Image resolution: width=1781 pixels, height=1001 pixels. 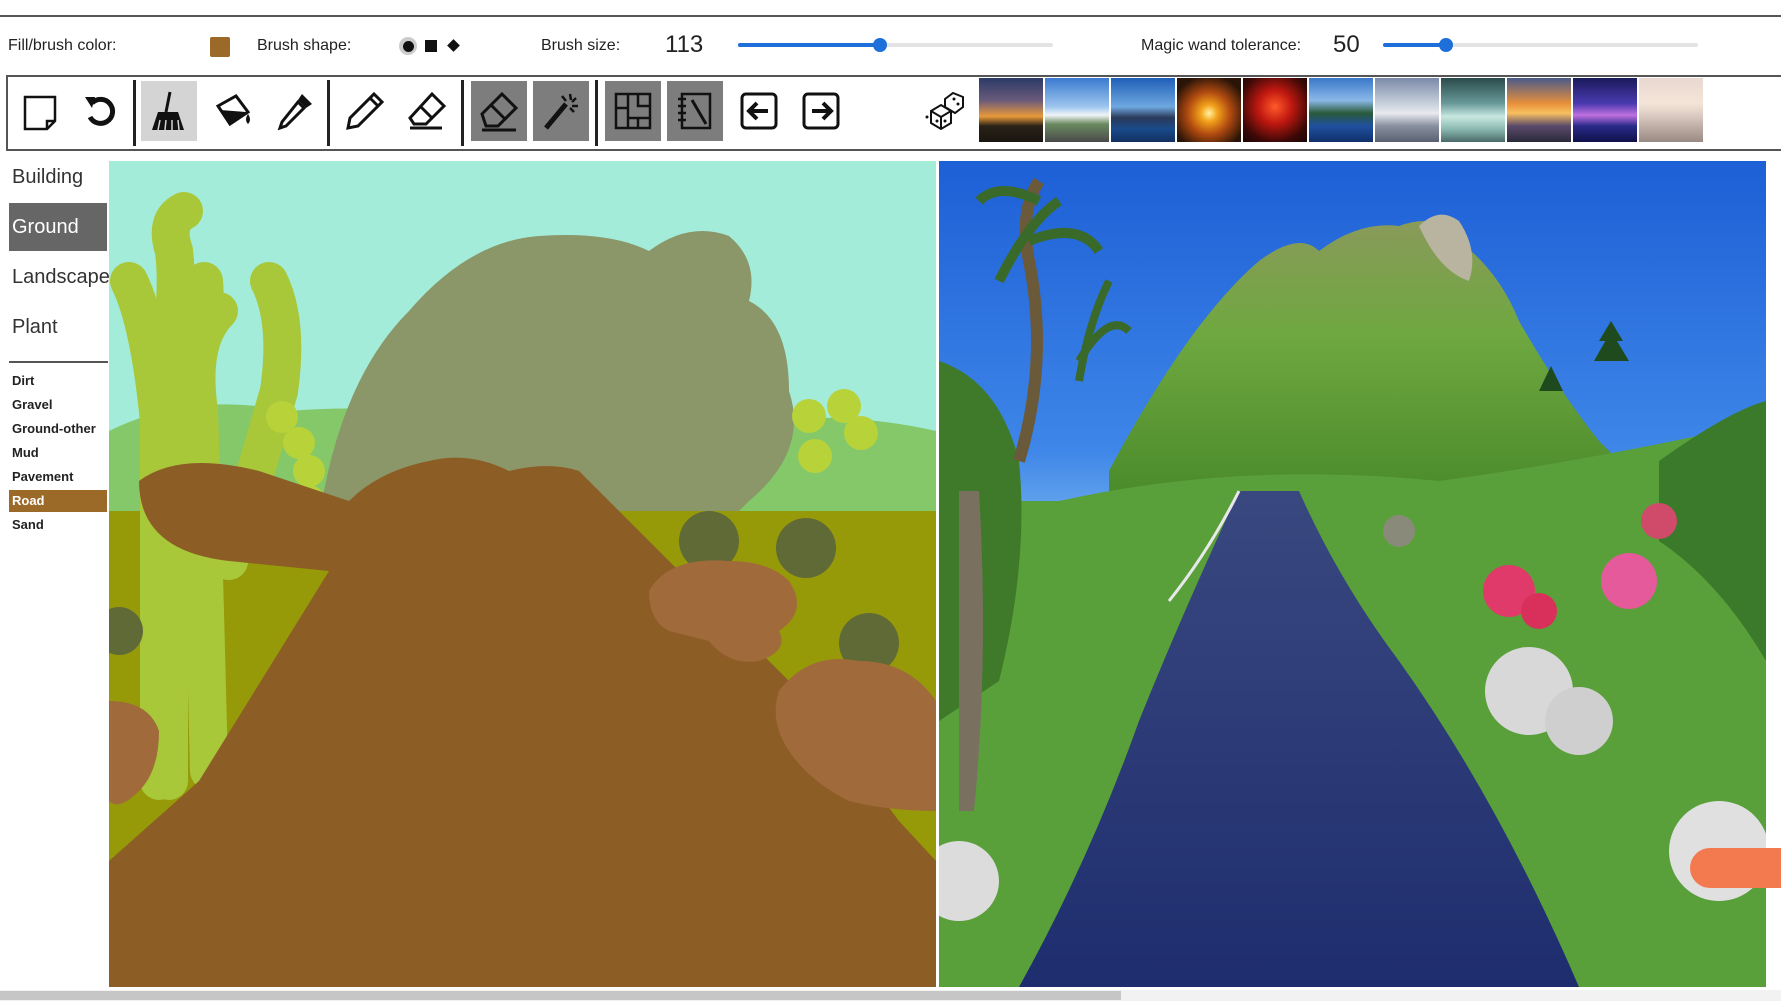 What do you see at coordinates (1414, 45) in the screenshot?
I see `wand-tolerance-slider-fill` at bounding box center [1414, 45].